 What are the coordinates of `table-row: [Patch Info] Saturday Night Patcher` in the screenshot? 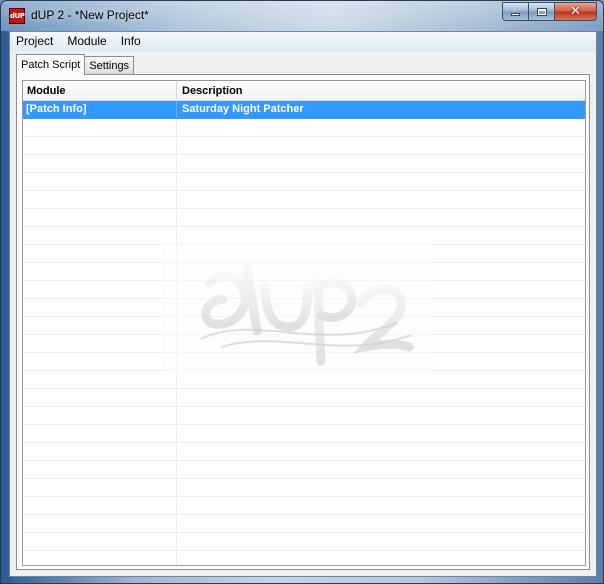 It's located at (304, 110).